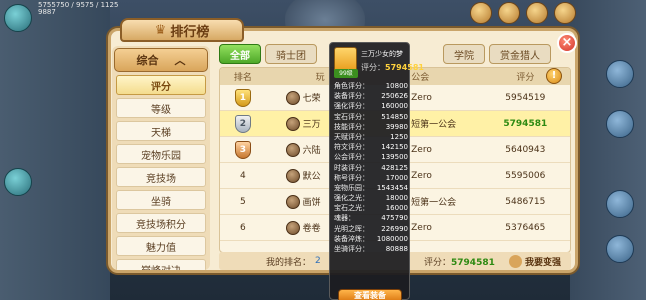  What do you see at coordinates (161, 108) in the screenshot?
I see `menu-item-level: 等级` at bounding box center [161, 108].